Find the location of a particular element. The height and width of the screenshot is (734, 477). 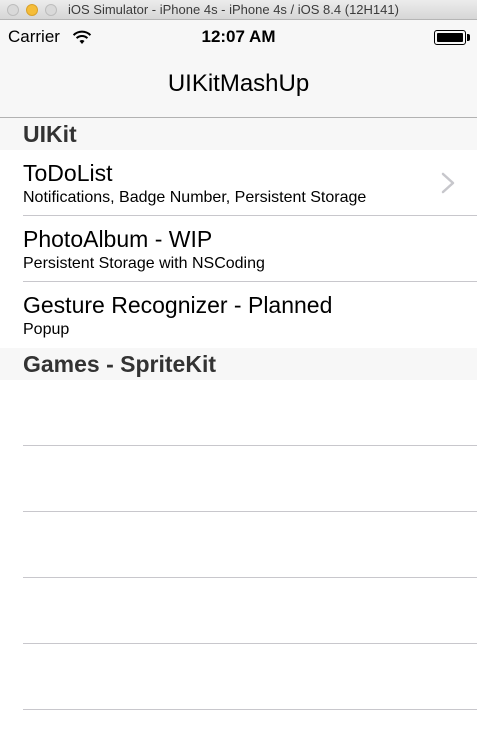

cell-subtitle: Popup is located at coordinates (46, 329).